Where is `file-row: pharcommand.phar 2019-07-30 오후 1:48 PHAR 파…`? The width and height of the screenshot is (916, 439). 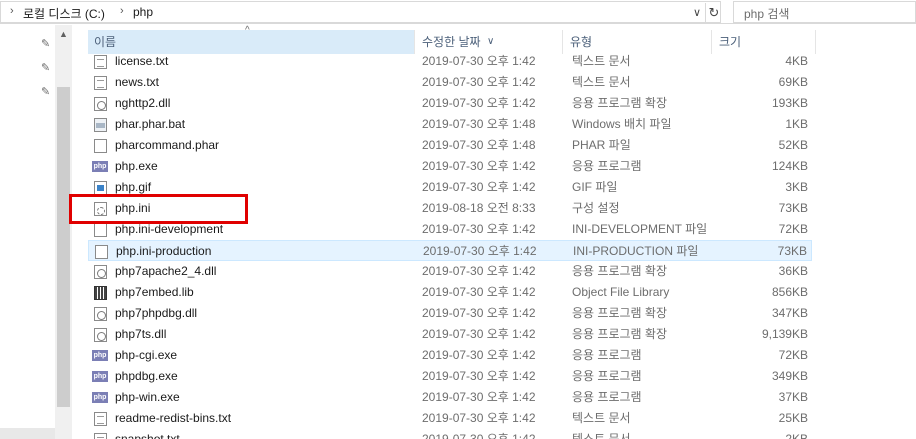
file-row: pharcommand.phar 2019-07-30 오후 1:48 PHAR 파… is located at coordinates (450, 145).